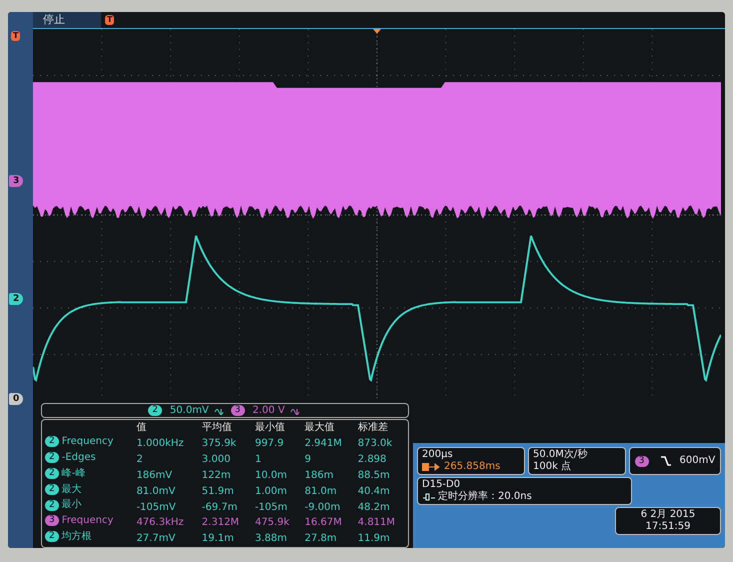  I want to click on run-status: 停止, so click(67, 20).